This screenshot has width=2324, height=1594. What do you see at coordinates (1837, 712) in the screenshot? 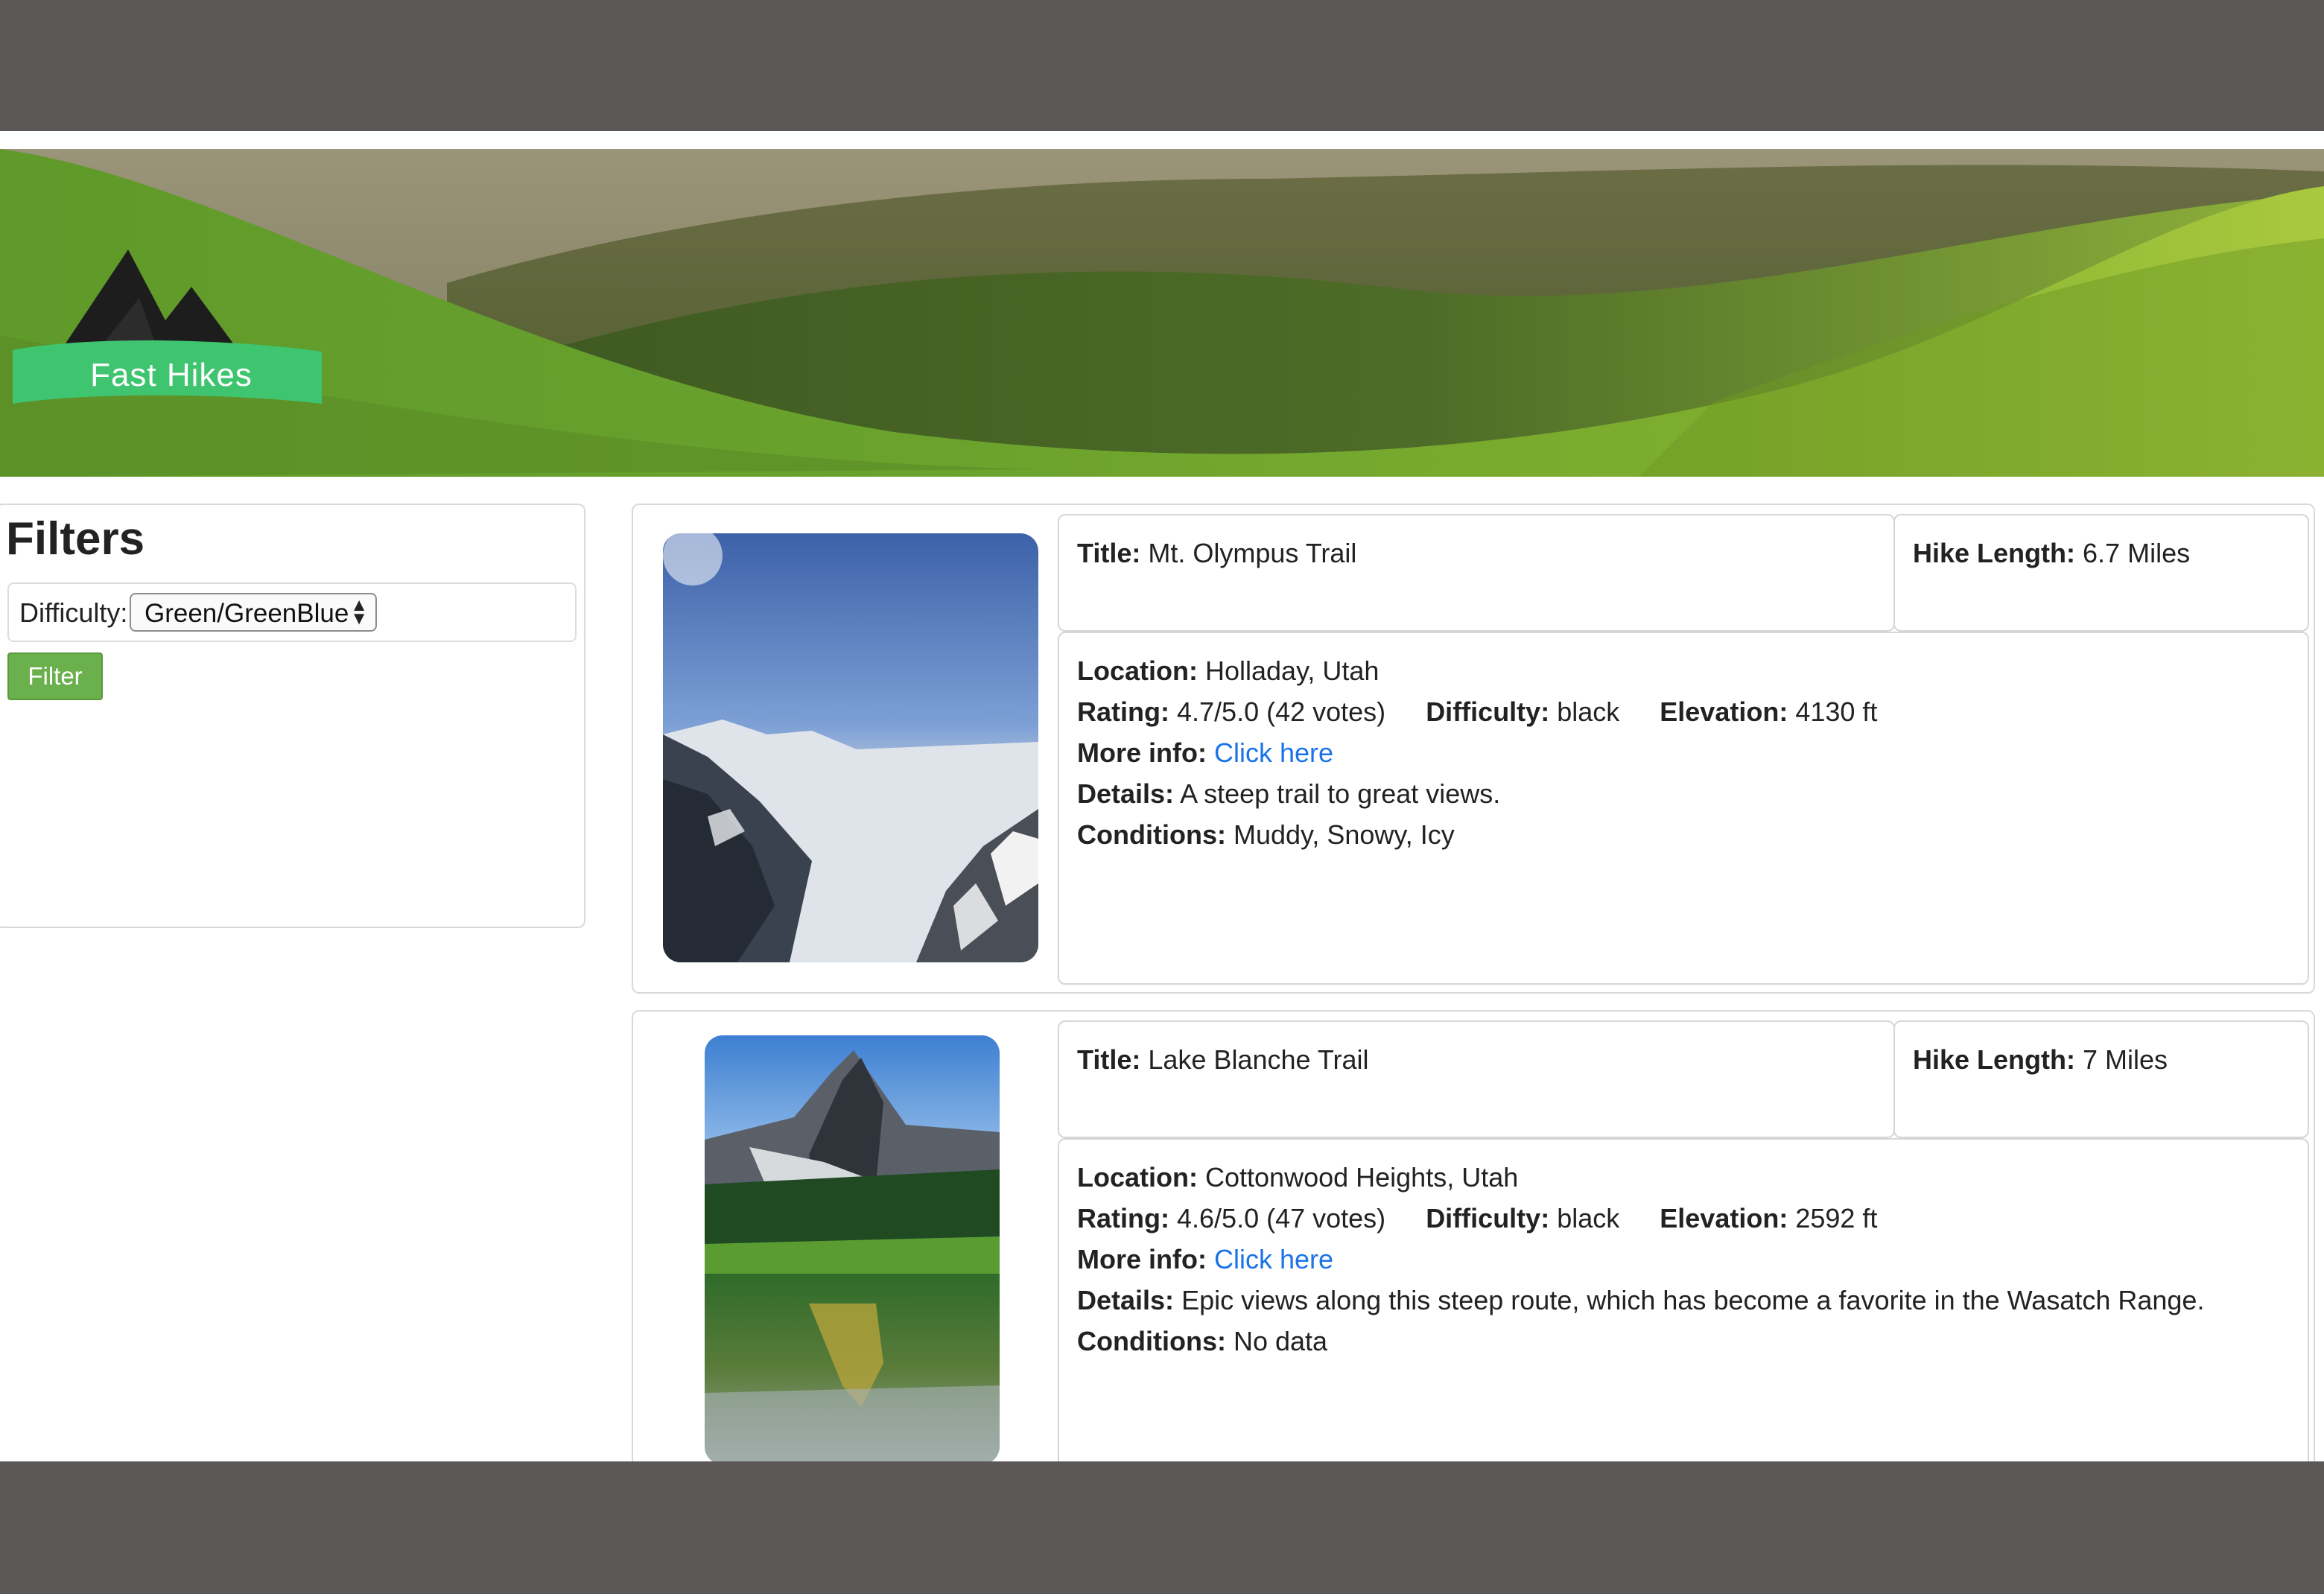
I see `hike-elevation: 4130 ft` at bounding box center [1837, 712].